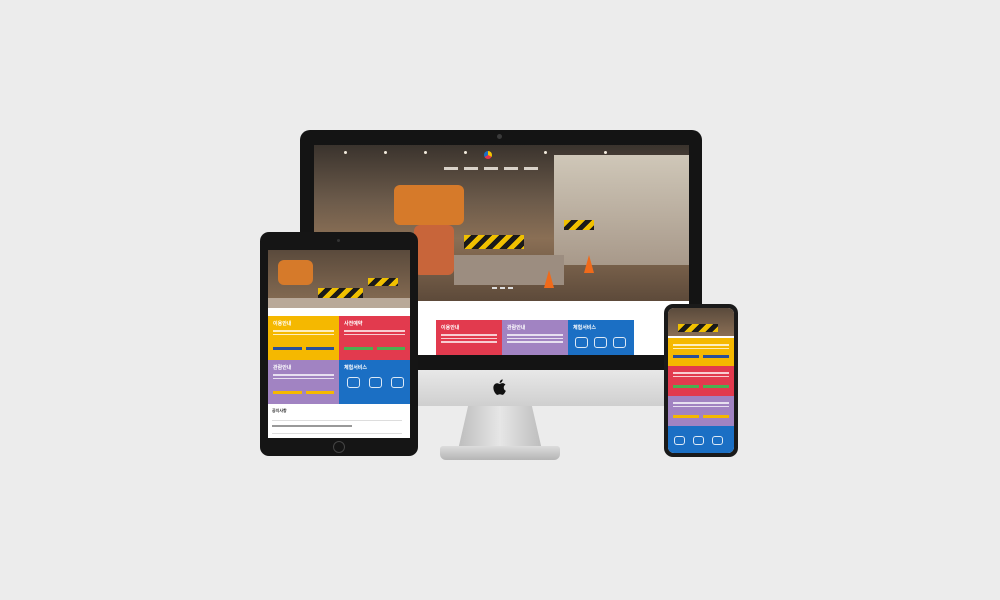  Describe the element at coordinates (488, 155) in the screenshot. I see `site-logo-icon` at that location.